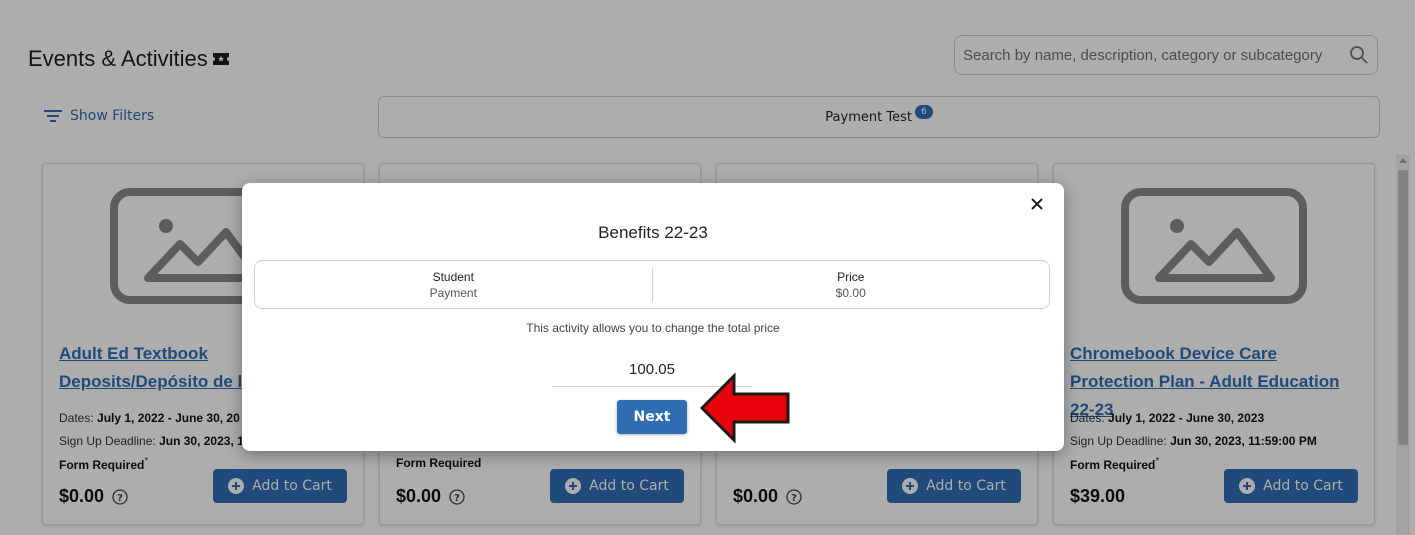 The height and width of the screenshot is (535, 1415). I want to click on dialog-title: Benefits 22-23, so click(653, 232).